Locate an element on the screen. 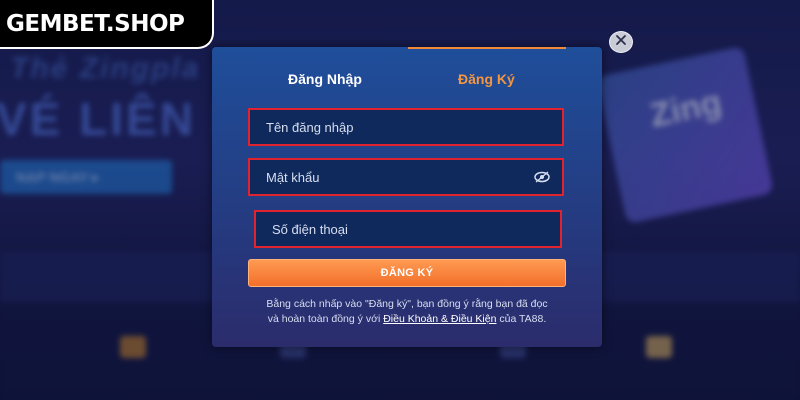  background-topup-button: NẠP NGAY ▸ is located at coordinates (86, 177).